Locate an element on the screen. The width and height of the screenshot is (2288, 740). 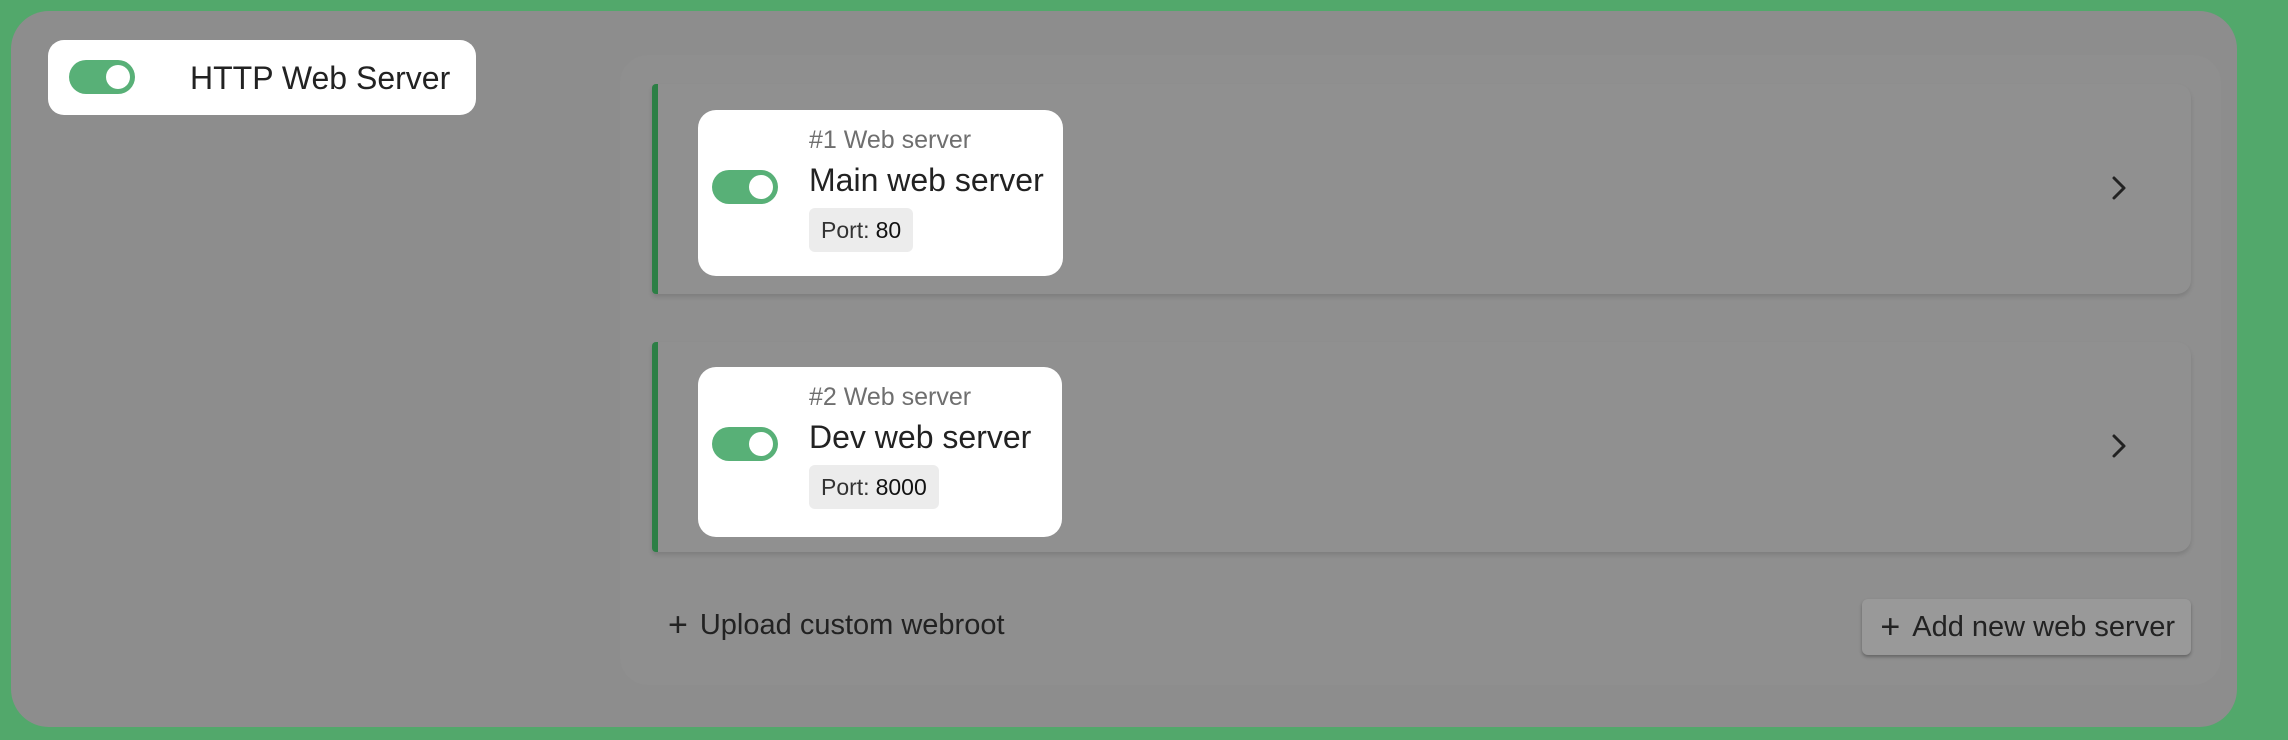
port-badge: Port: 80 is located at coordinates (861, 230).